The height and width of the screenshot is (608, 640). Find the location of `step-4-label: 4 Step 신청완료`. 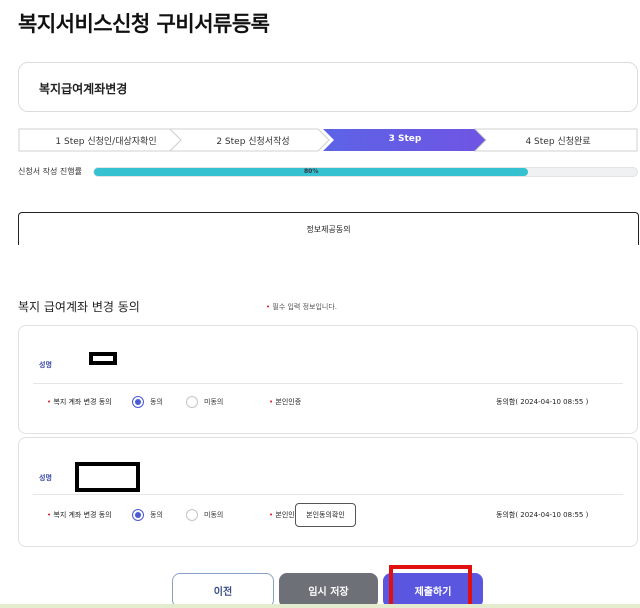

step-4-label: 4 Step 신청완료 is located at coordinates (558, 142).